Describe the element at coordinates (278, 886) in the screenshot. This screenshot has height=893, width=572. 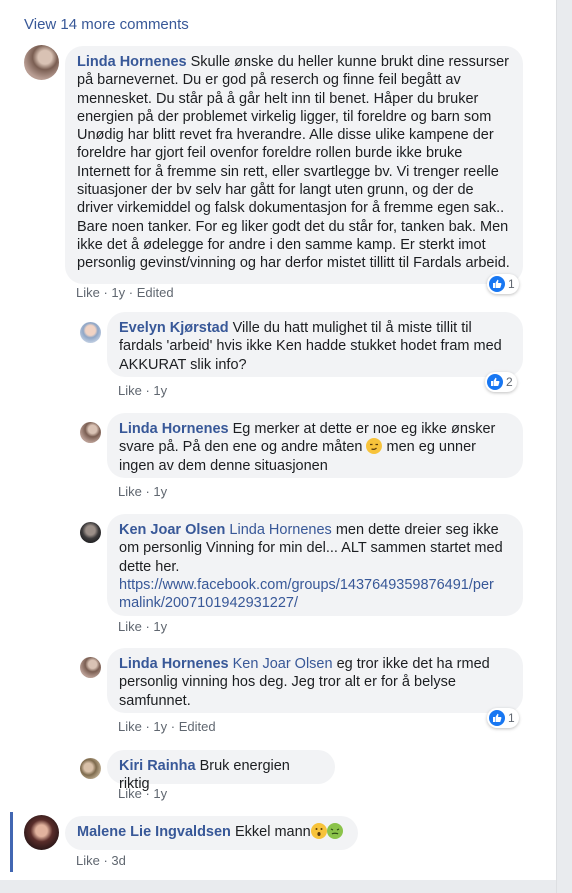
I see `page-background-strip` at that location.